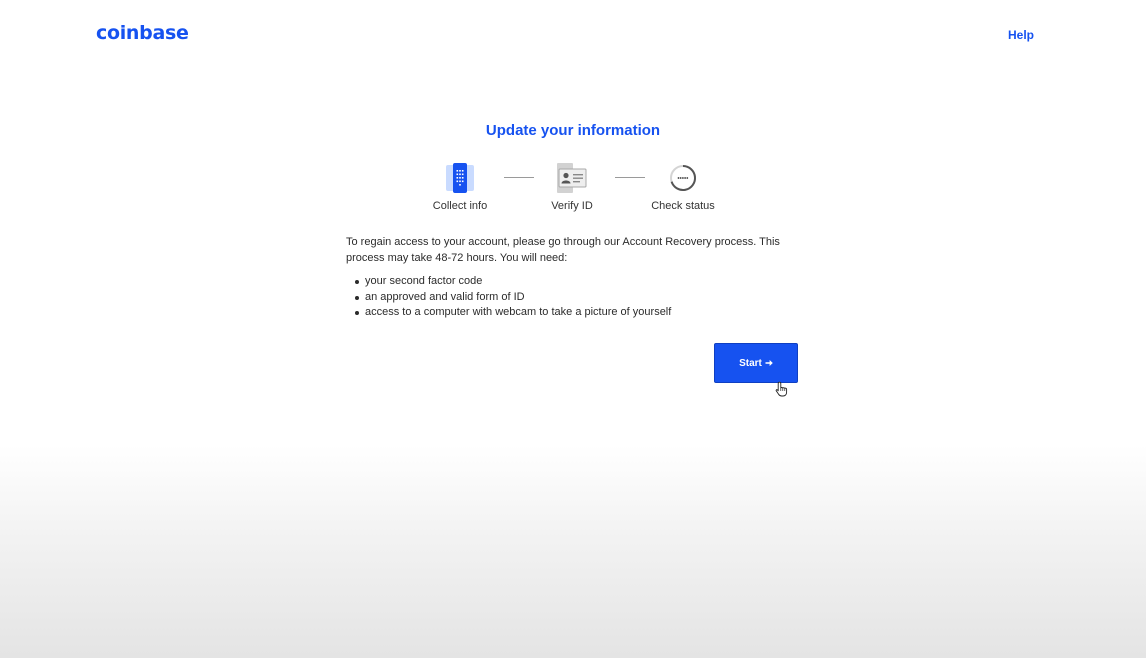 The image size is (1146, 658). I want to click on start-button: Start, so click(756, 363).